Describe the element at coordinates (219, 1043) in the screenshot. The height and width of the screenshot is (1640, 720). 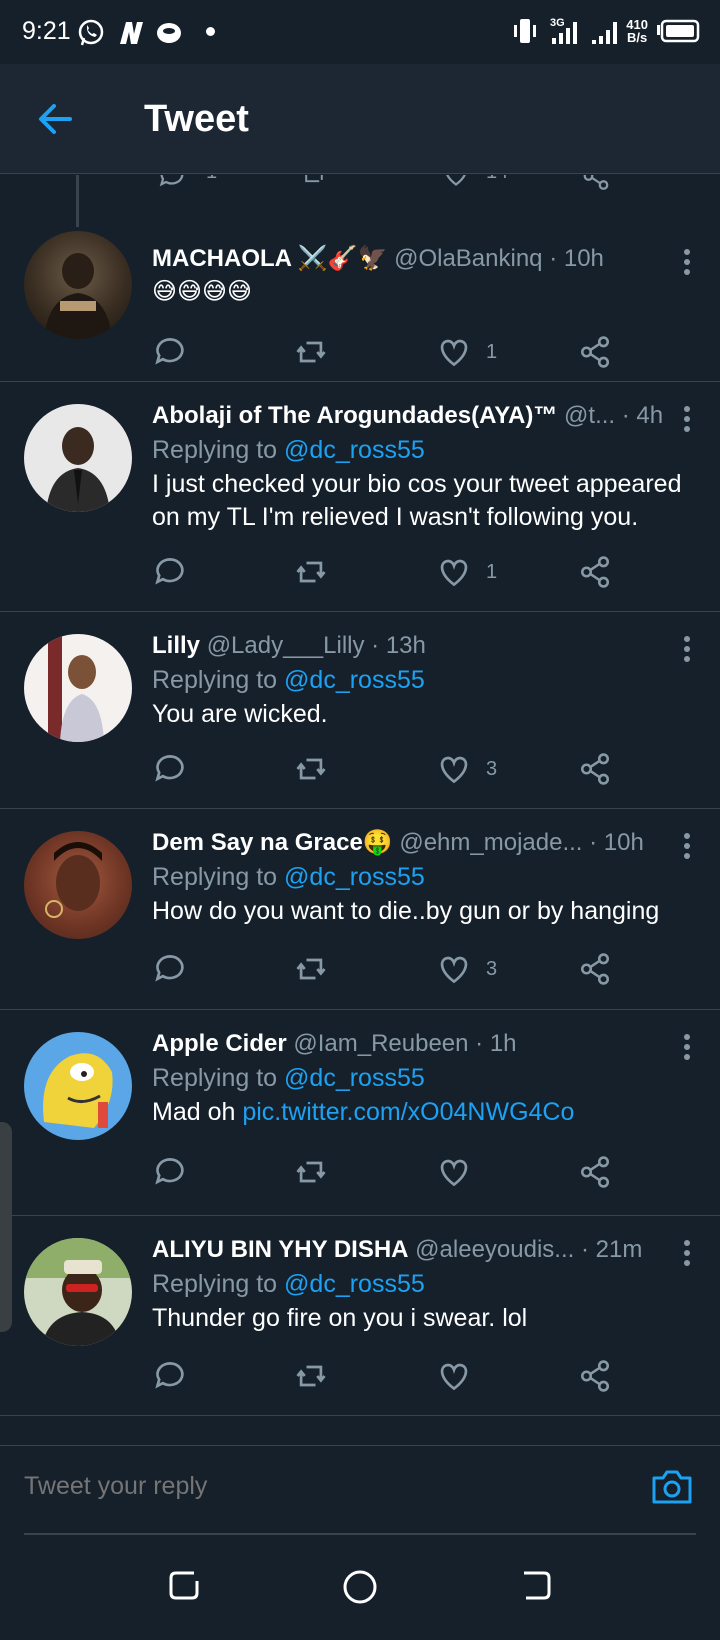
I see `display-name: Apple Cider` at that location.